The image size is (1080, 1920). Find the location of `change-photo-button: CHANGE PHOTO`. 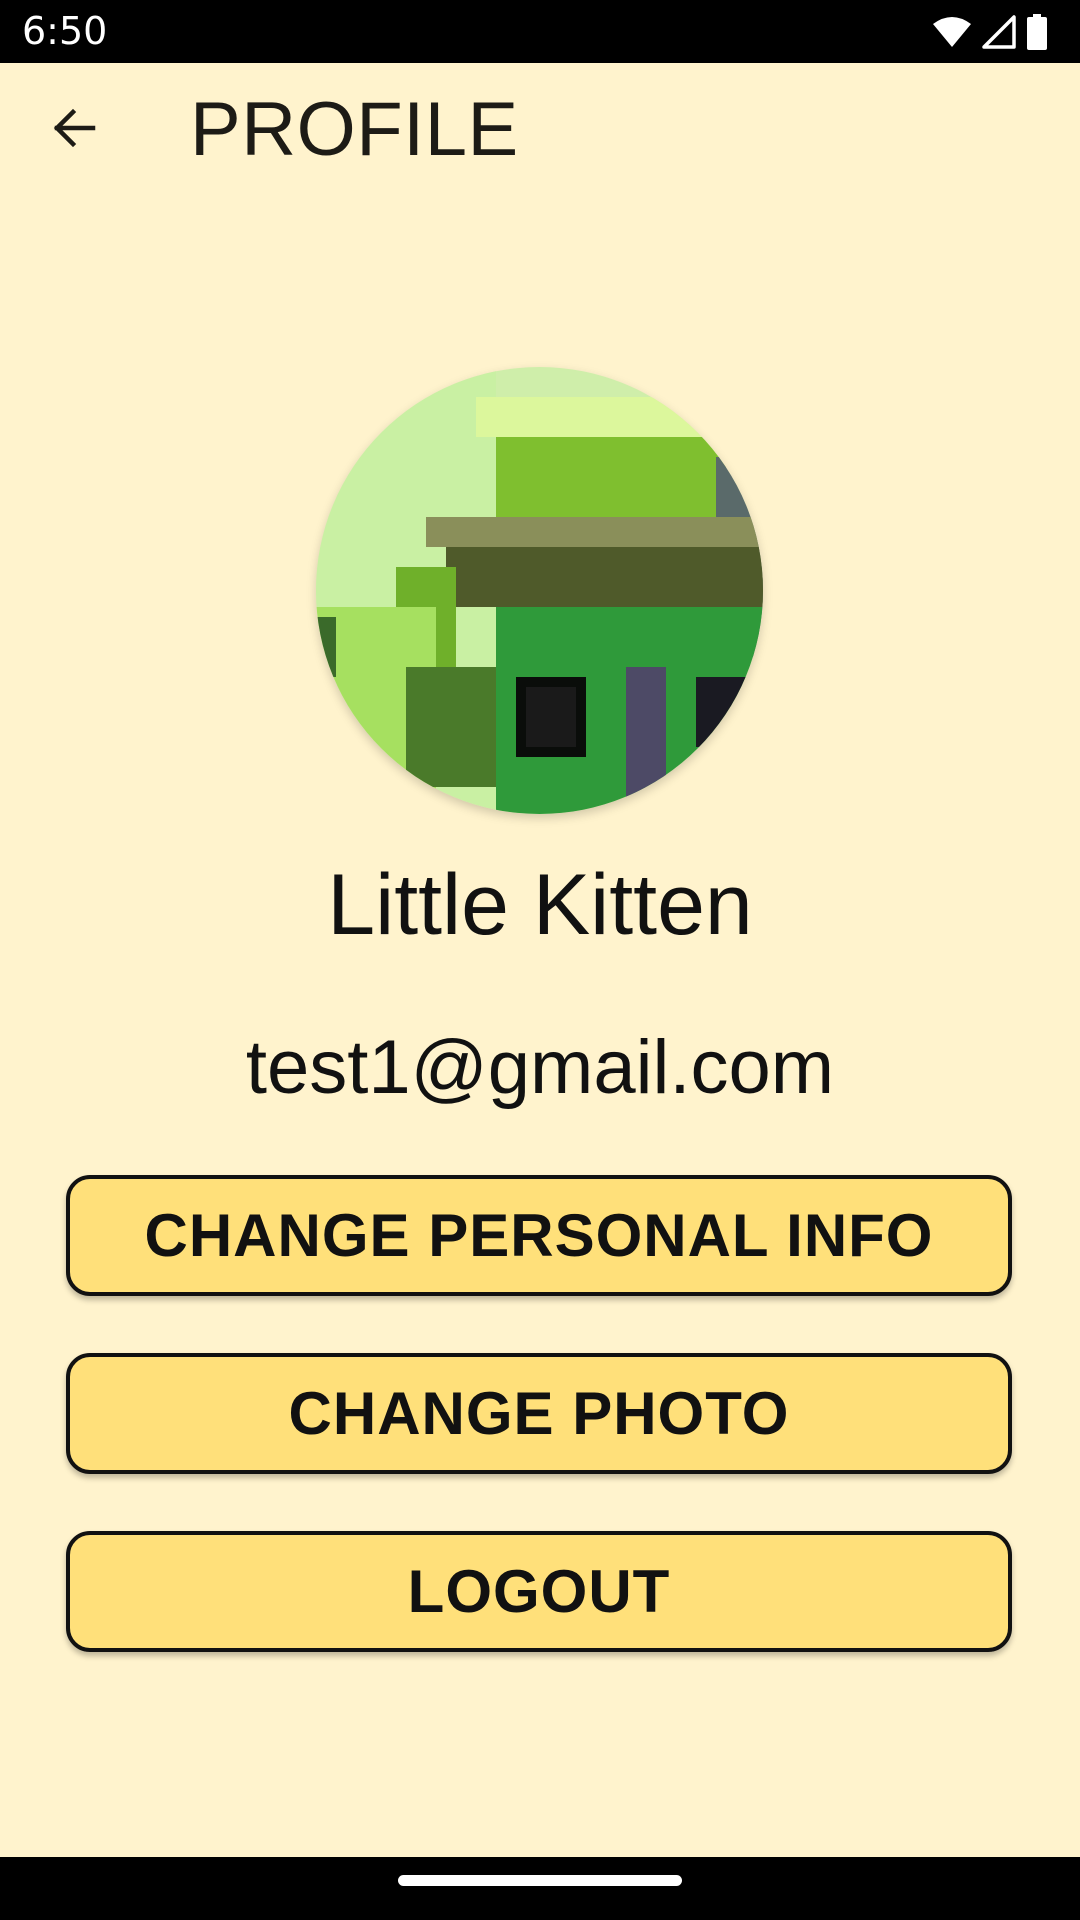

change-photo-button: CHANGE PHOTO is located at coordinates (539, 1413).